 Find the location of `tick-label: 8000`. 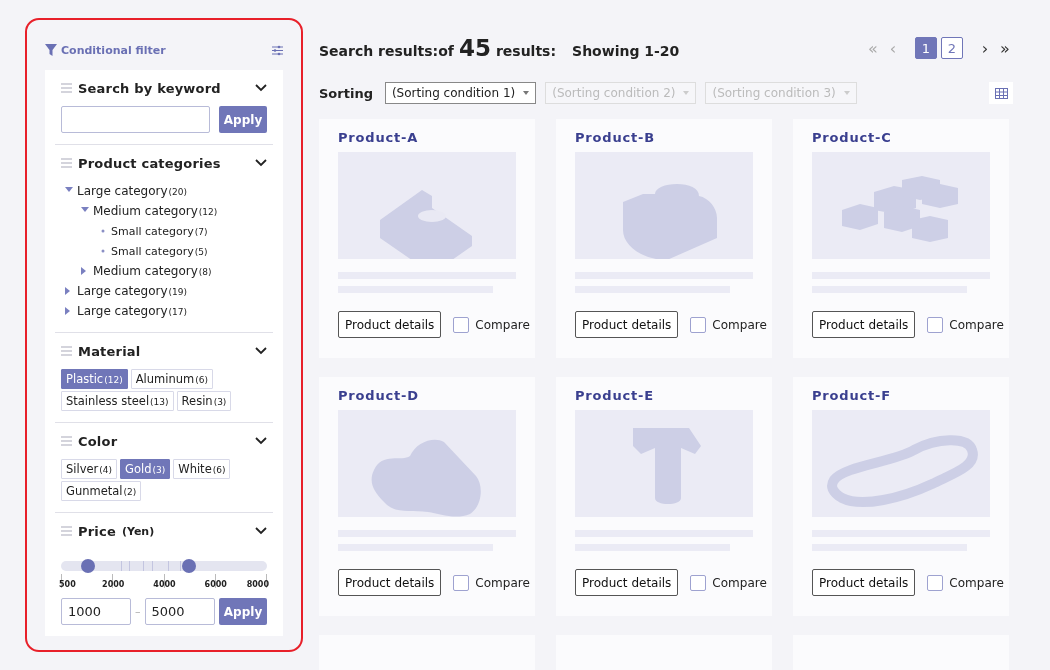

tick-label: 8000 is located at coordinates (257, 584).